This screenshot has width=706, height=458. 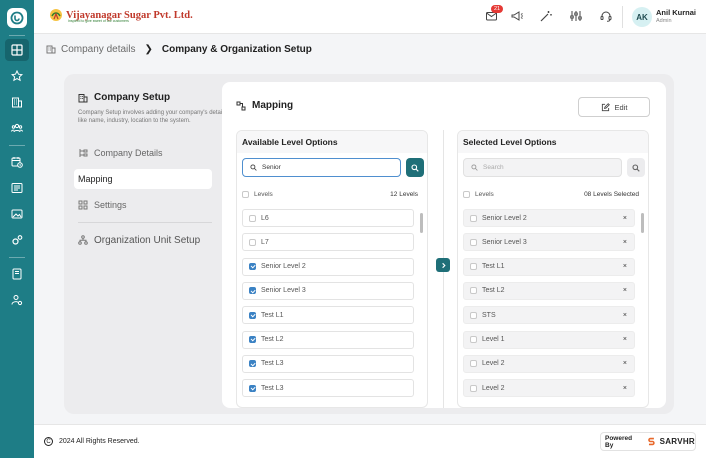 I want to click on headset-icon, so click(x=606, y=16).